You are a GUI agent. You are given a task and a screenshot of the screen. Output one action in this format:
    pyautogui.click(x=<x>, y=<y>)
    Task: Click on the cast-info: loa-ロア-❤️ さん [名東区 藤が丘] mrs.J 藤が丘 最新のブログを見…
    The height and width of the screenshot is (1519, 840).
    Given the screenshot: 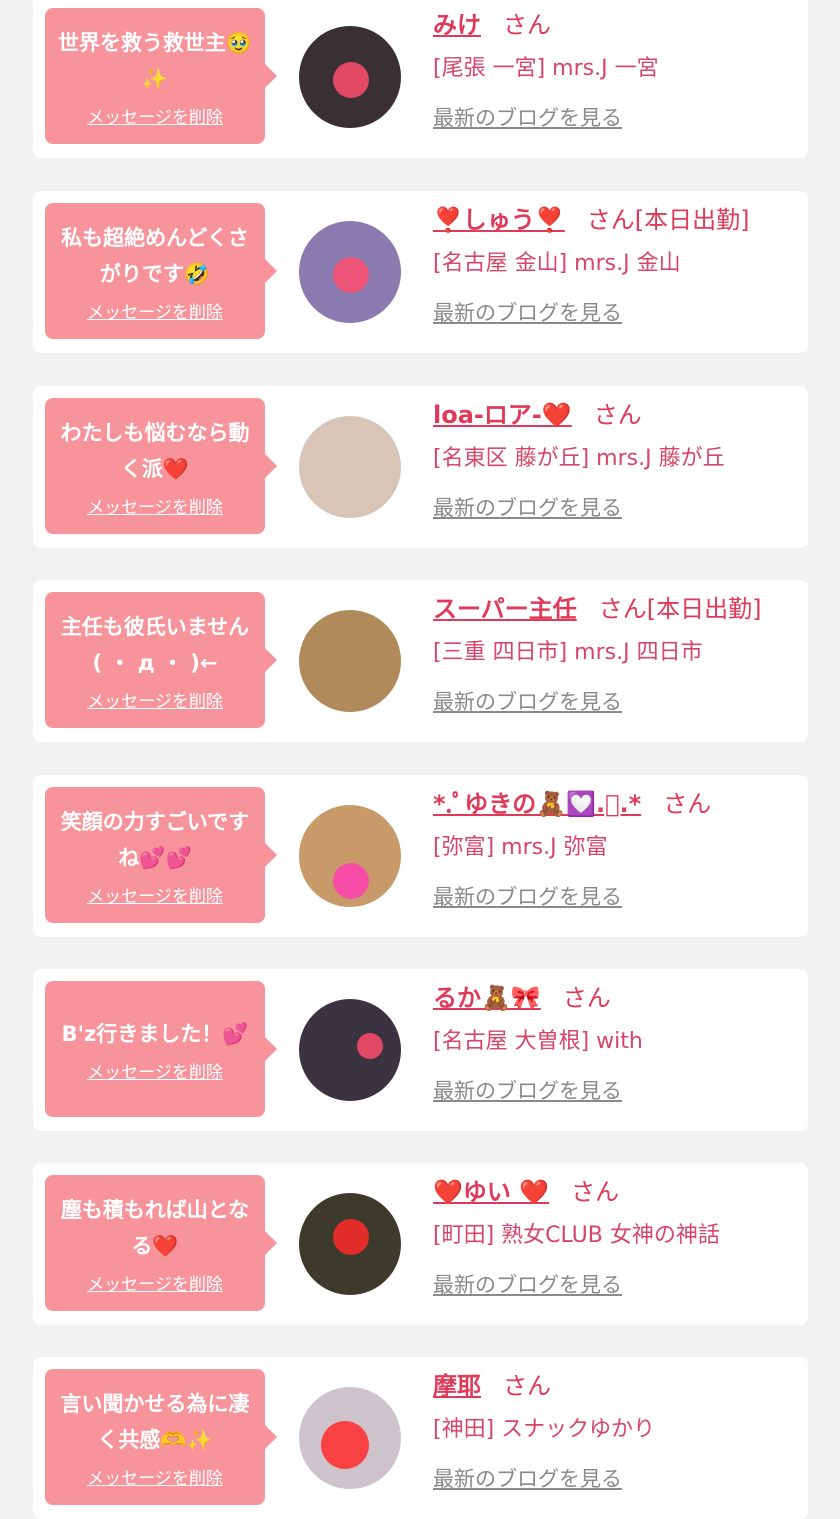 What is the action you would take?
    pyautogui.click(x=615, y=460)
    